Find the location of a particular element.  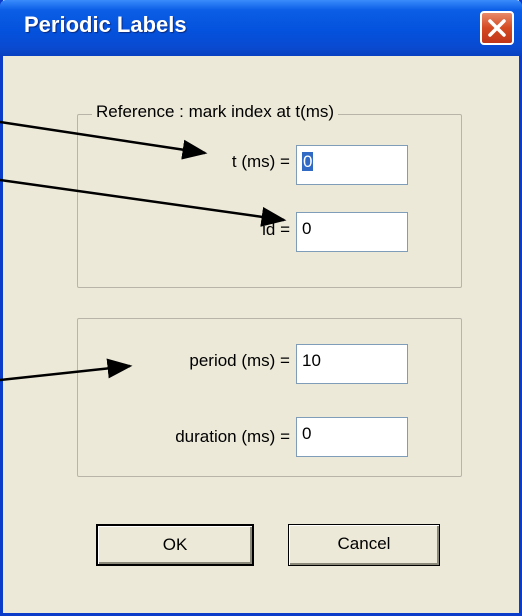

arrow-to-period is located at coordinates (66, 370).